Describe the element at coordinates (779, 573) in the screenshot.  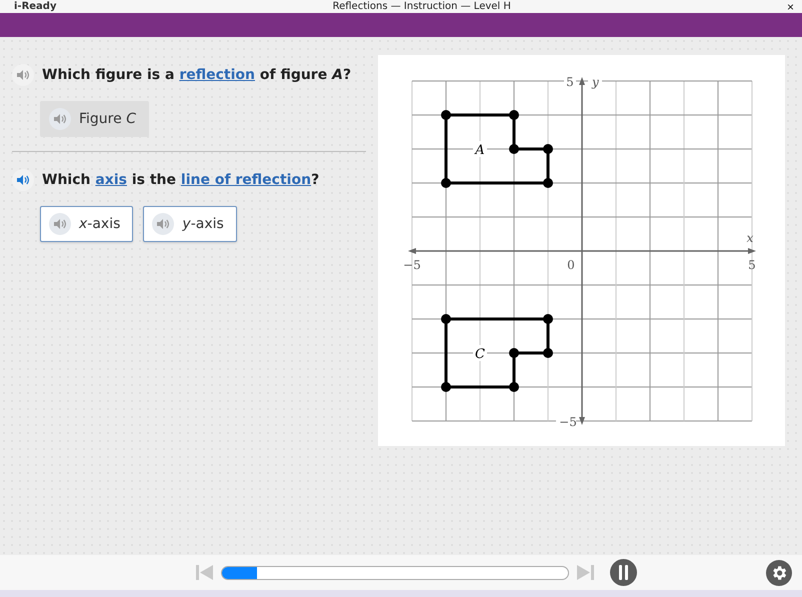
I see `settings-button` at that location.